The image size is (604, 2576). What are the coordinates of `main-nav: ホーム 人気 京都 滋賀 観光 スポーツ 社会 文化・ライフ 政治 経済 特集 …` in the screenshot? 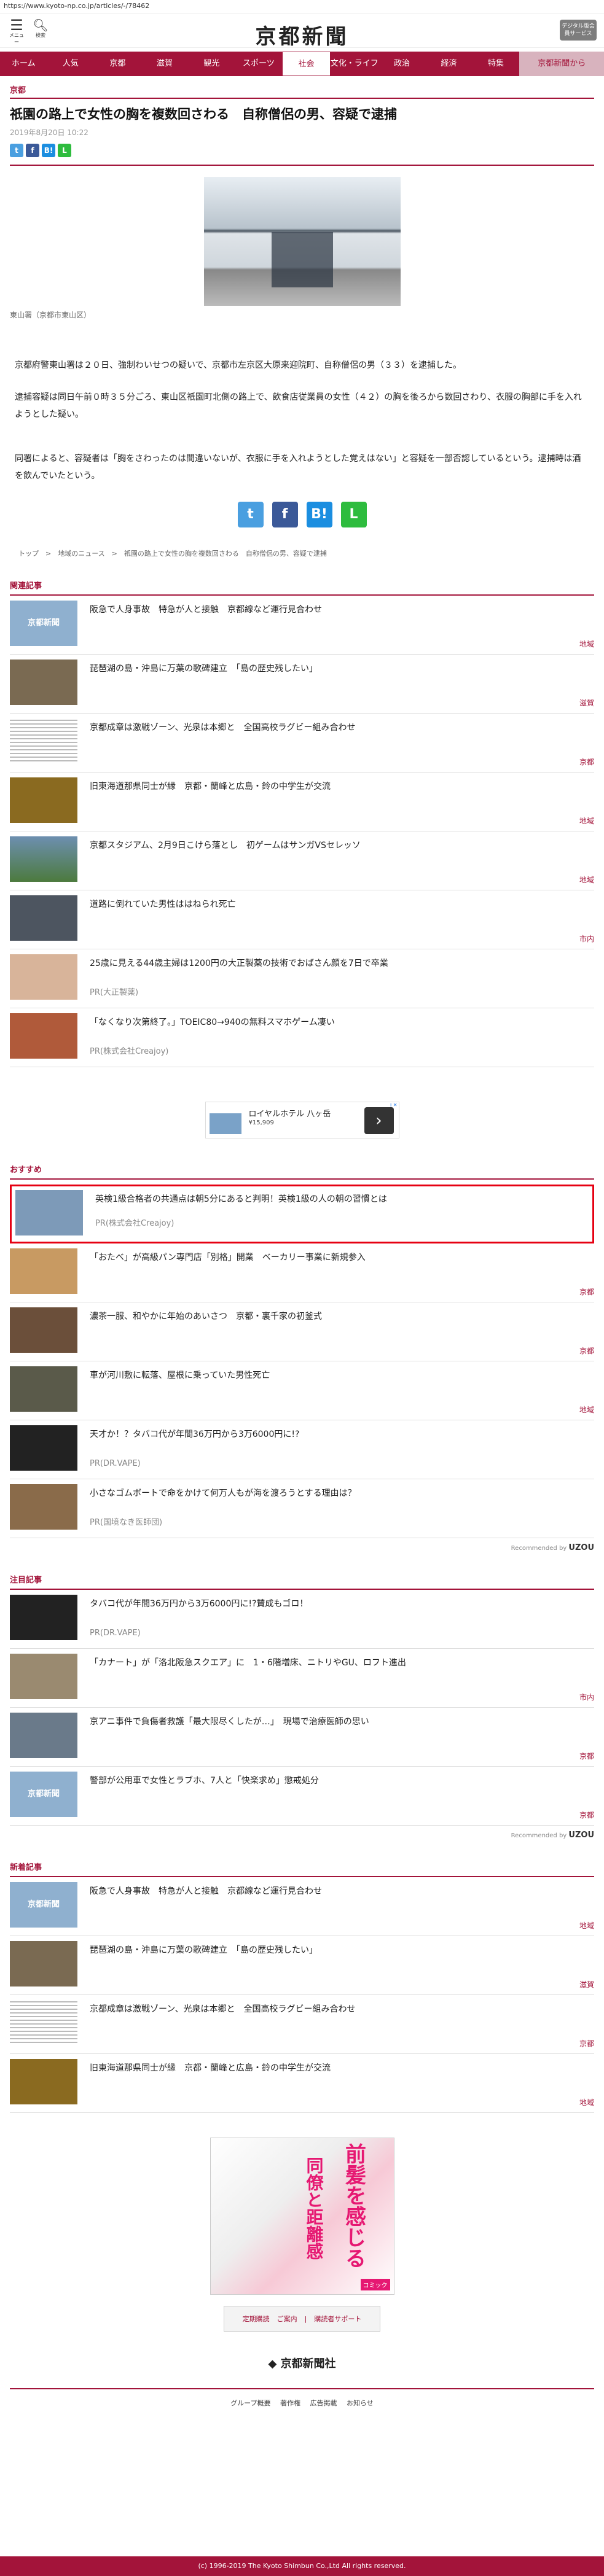 It's located at (302, 64).